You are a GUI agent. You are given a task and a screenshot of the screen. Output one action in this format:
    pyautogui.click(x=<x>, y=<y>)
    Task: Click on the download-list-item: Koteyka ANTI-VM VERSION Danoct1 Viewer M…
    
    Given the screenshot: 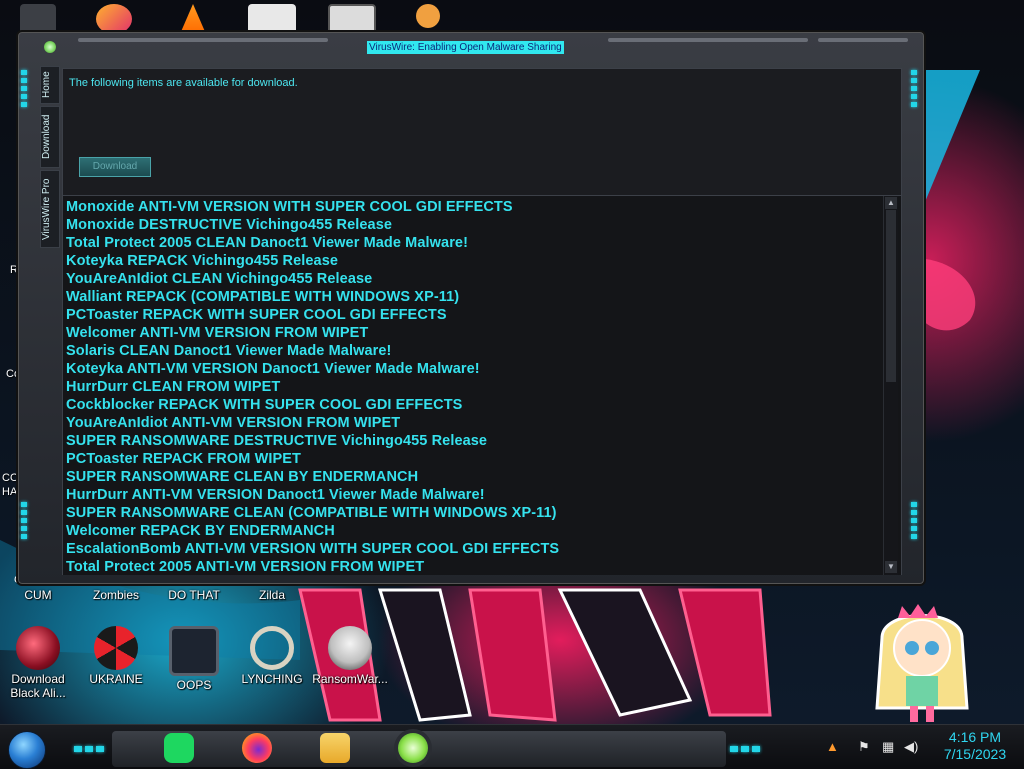 What is the action you would take?
    pyautogui.click(x=483, y=369)
    